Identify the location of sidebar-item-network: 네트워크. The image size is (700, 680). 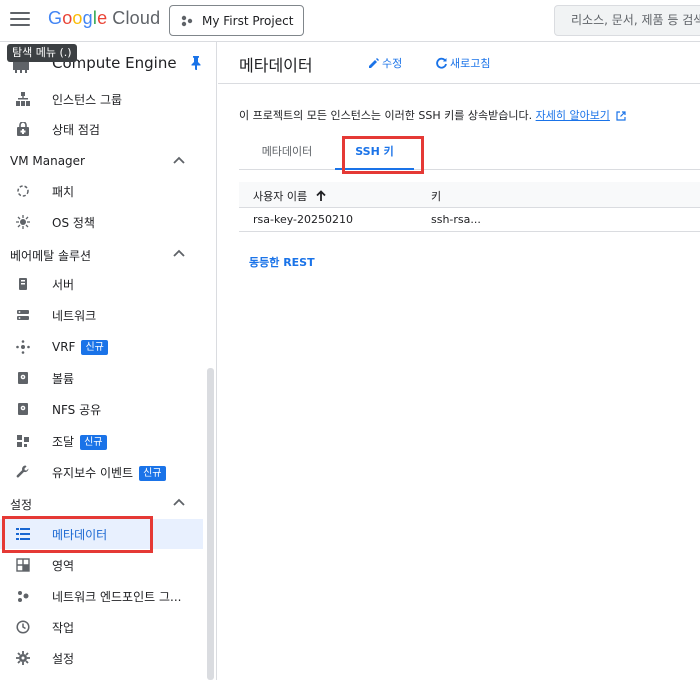
(101, 315).